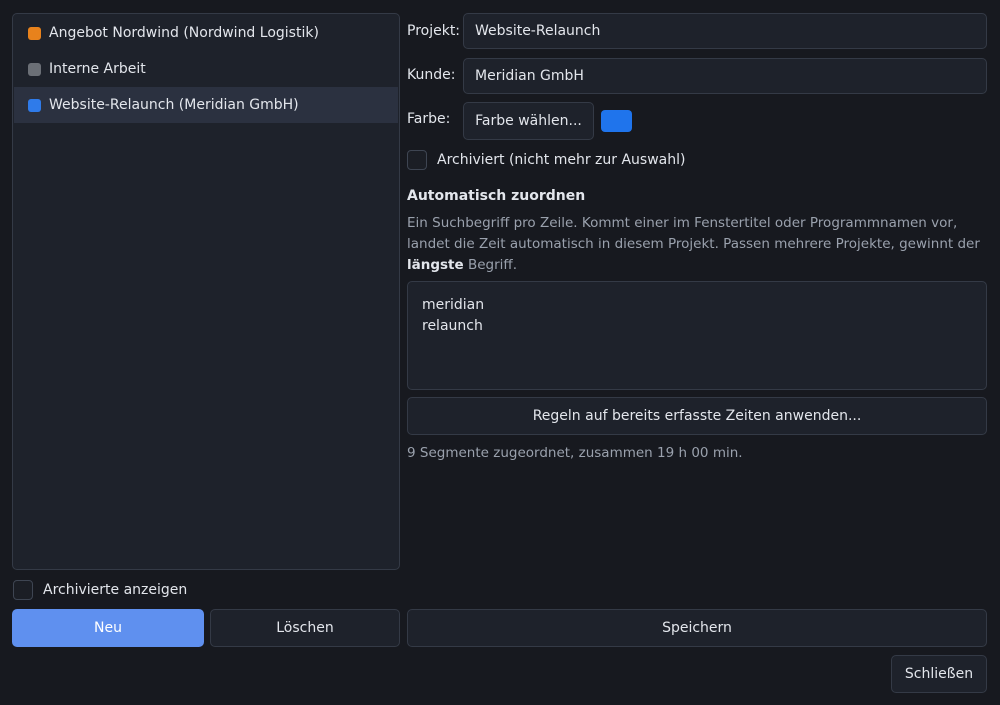  What do you see at coordinates (434, 31) in the screenshot?
I see `project-name-label: Projekt:` at bounding box center [434, 31].